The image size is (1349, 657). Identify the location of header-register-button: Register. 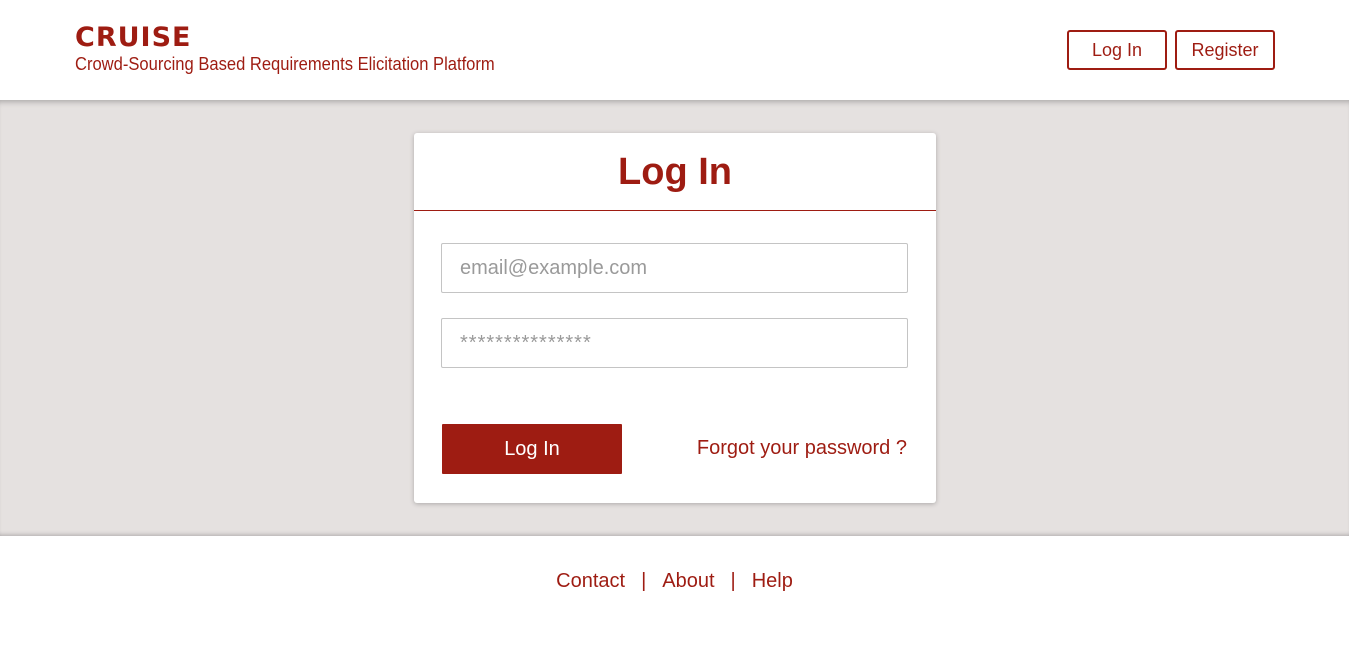
(1225, 50).